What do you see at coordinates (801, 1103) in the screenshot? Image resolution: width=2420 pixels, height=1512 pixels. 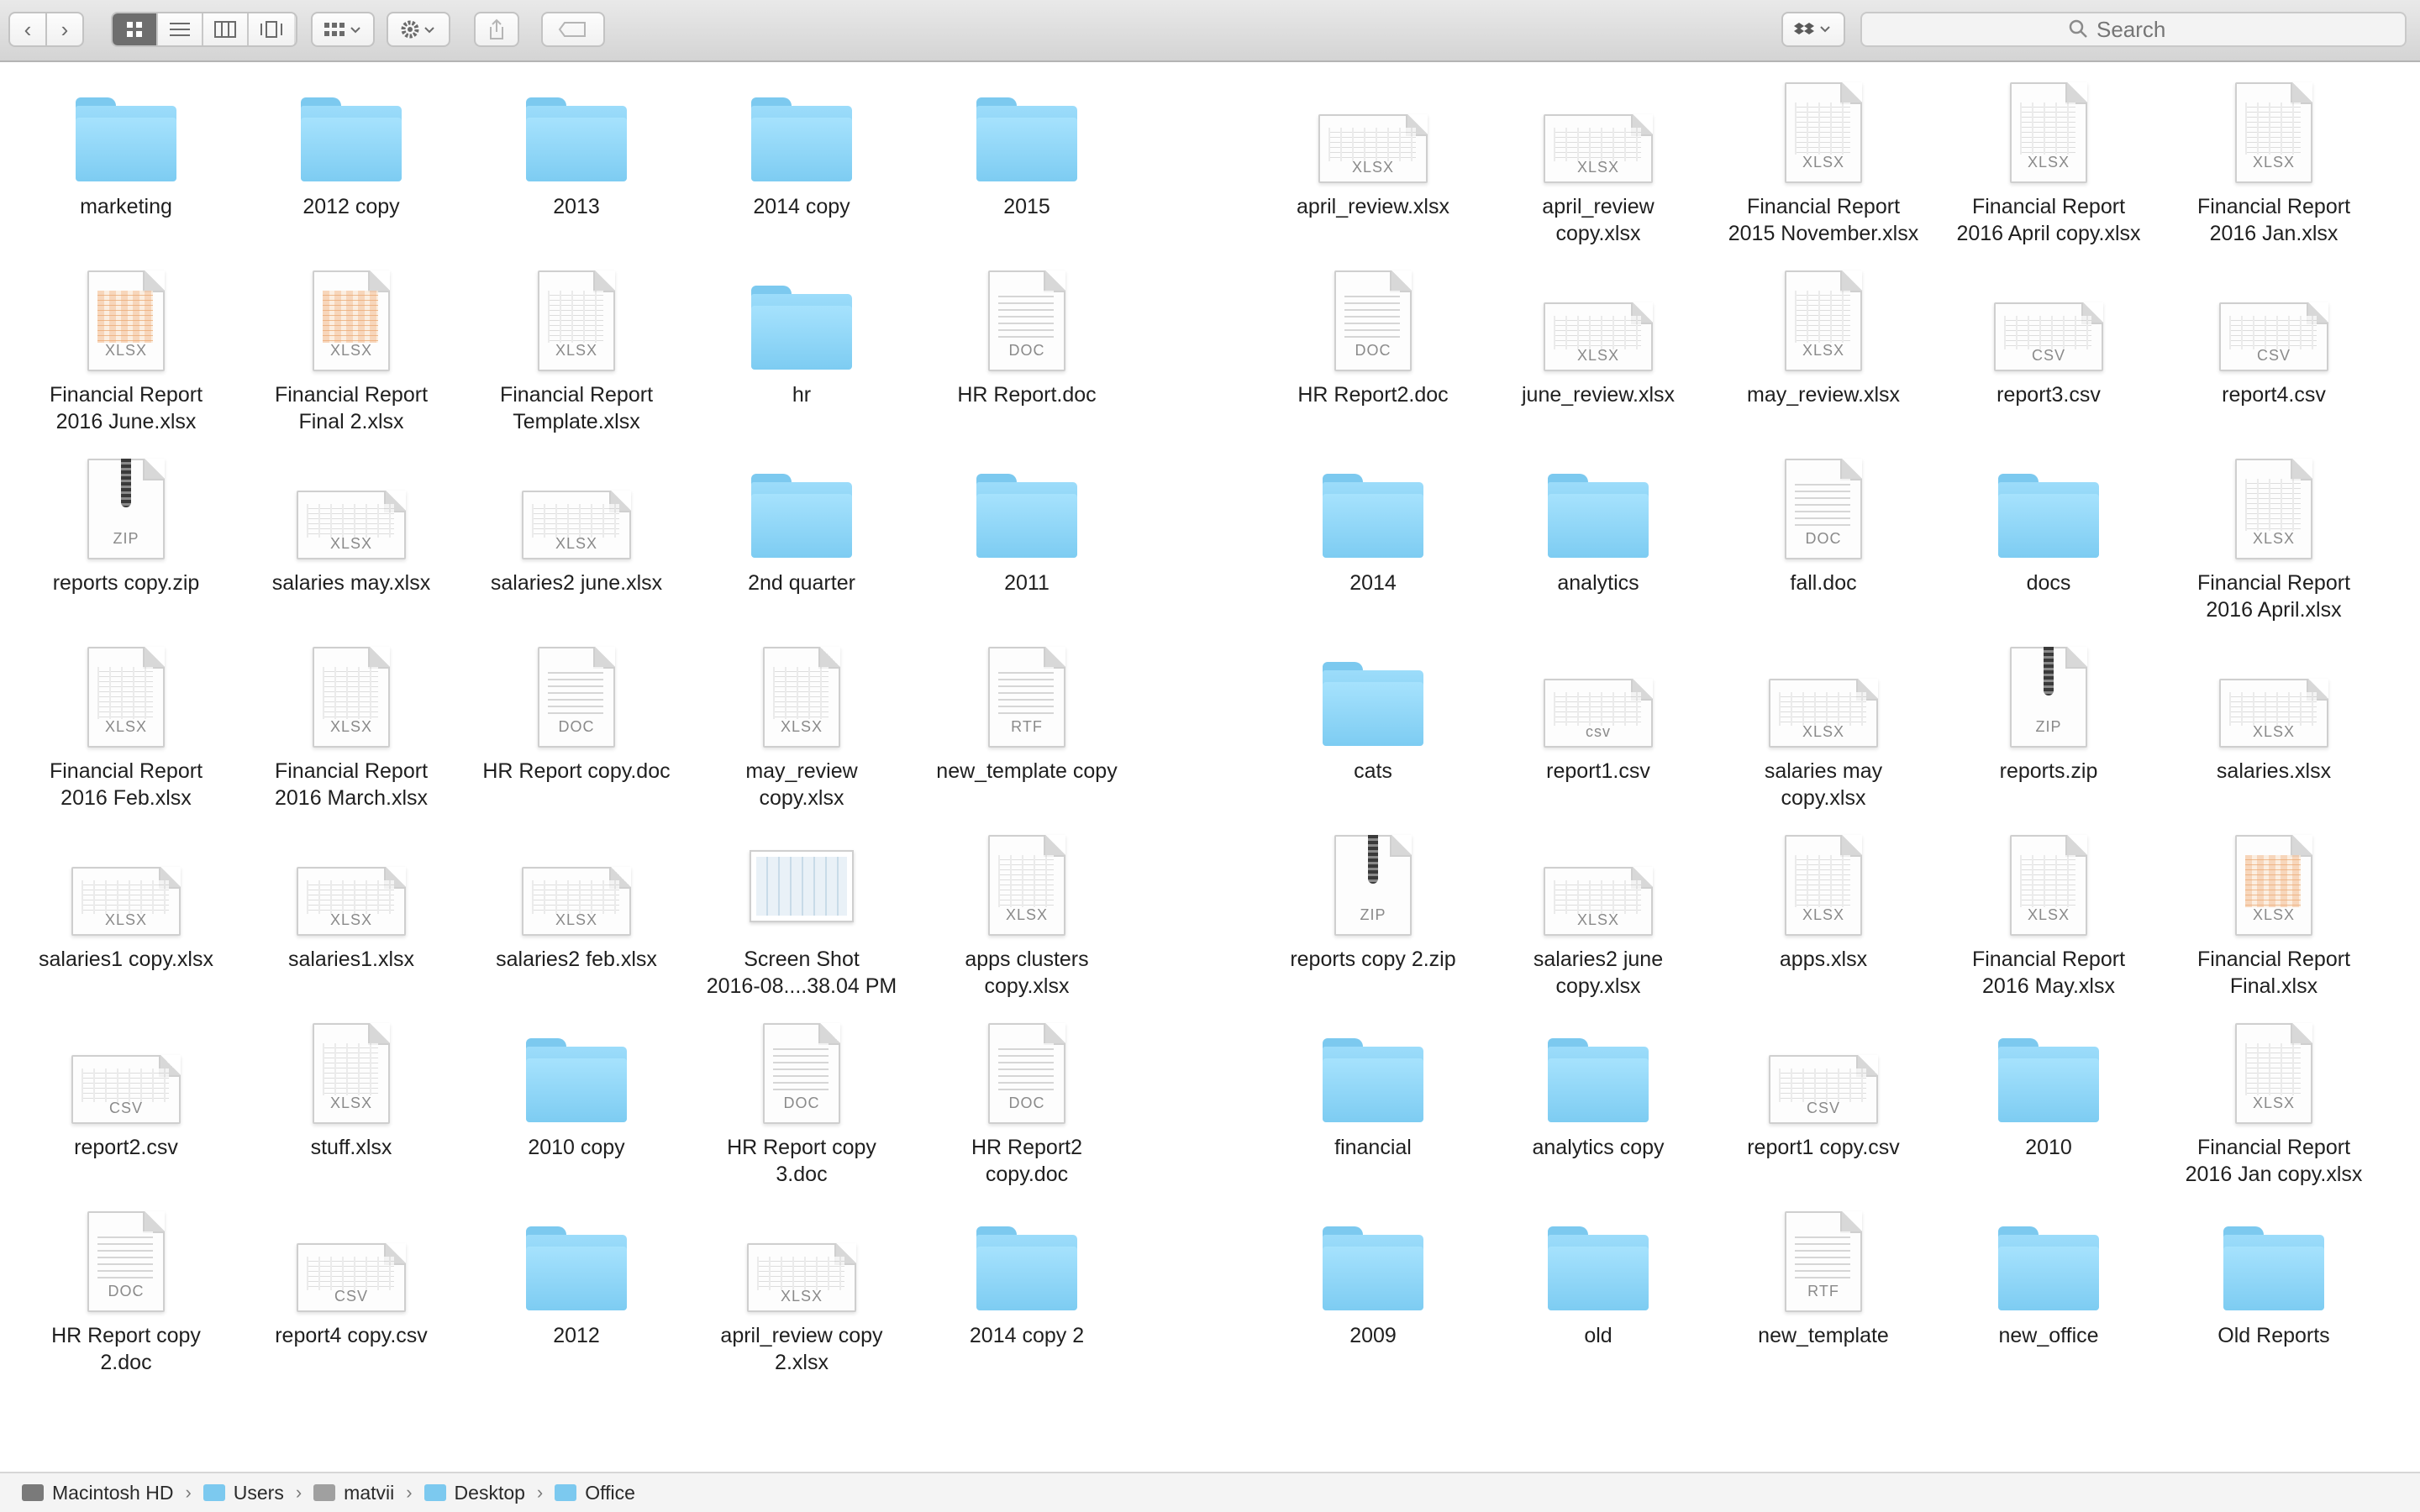 I see `file-item: DOC HR Report copy 3.doc` at bounding box center [801, 1103].